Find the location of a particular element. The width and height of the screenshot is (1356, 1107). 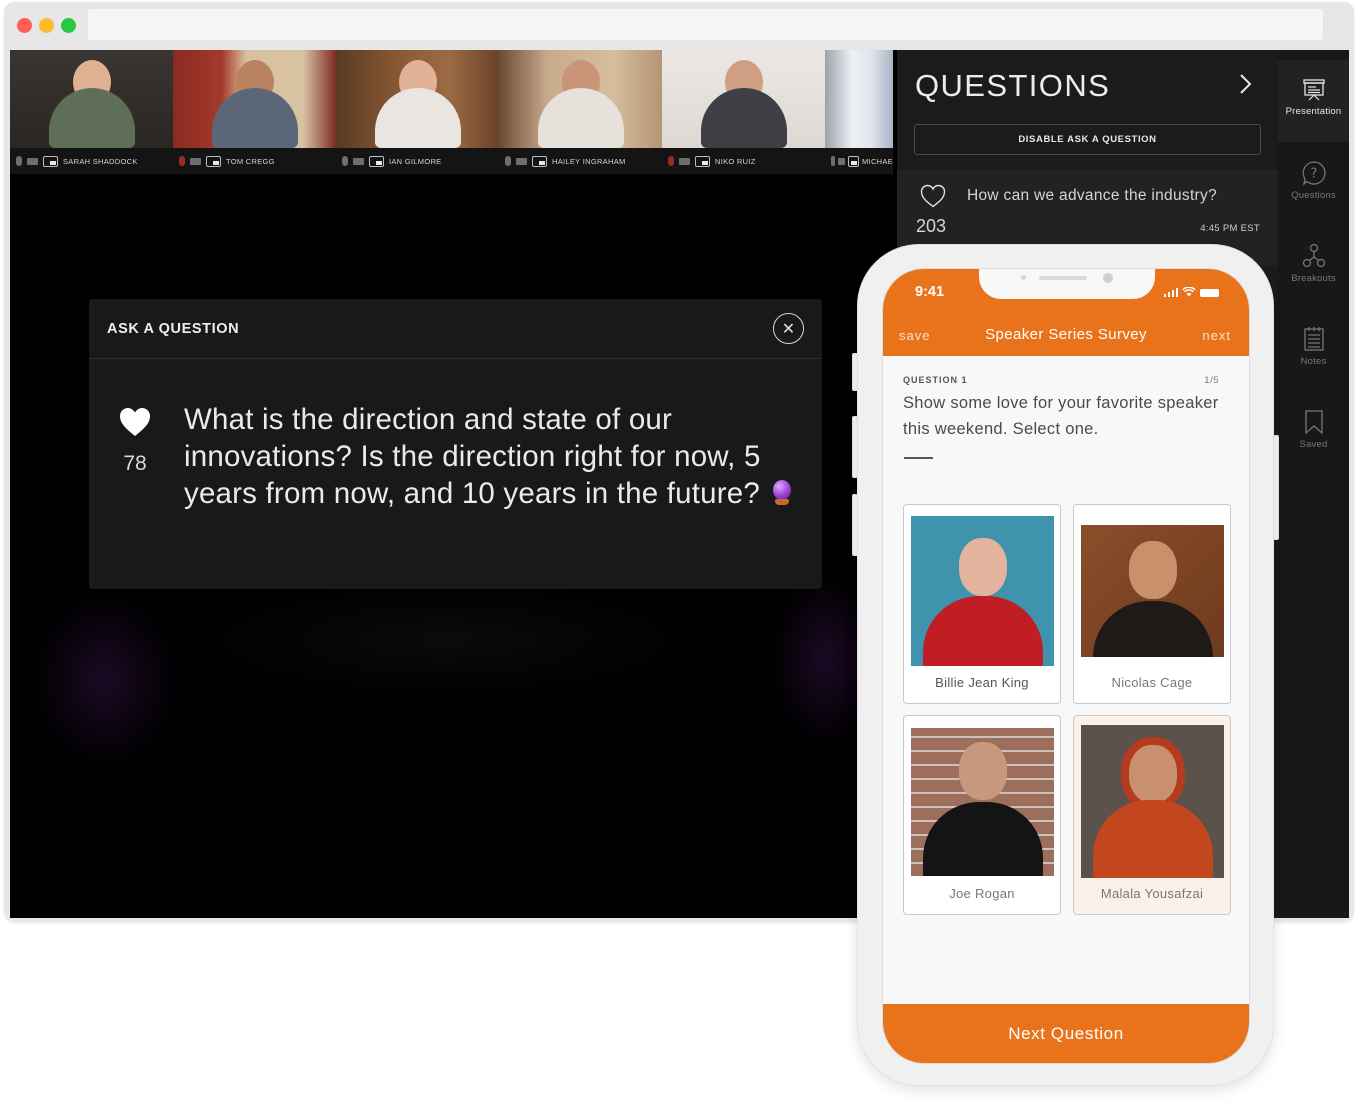

video-tile: TOM CREGG is located at coordinates (254, 112).